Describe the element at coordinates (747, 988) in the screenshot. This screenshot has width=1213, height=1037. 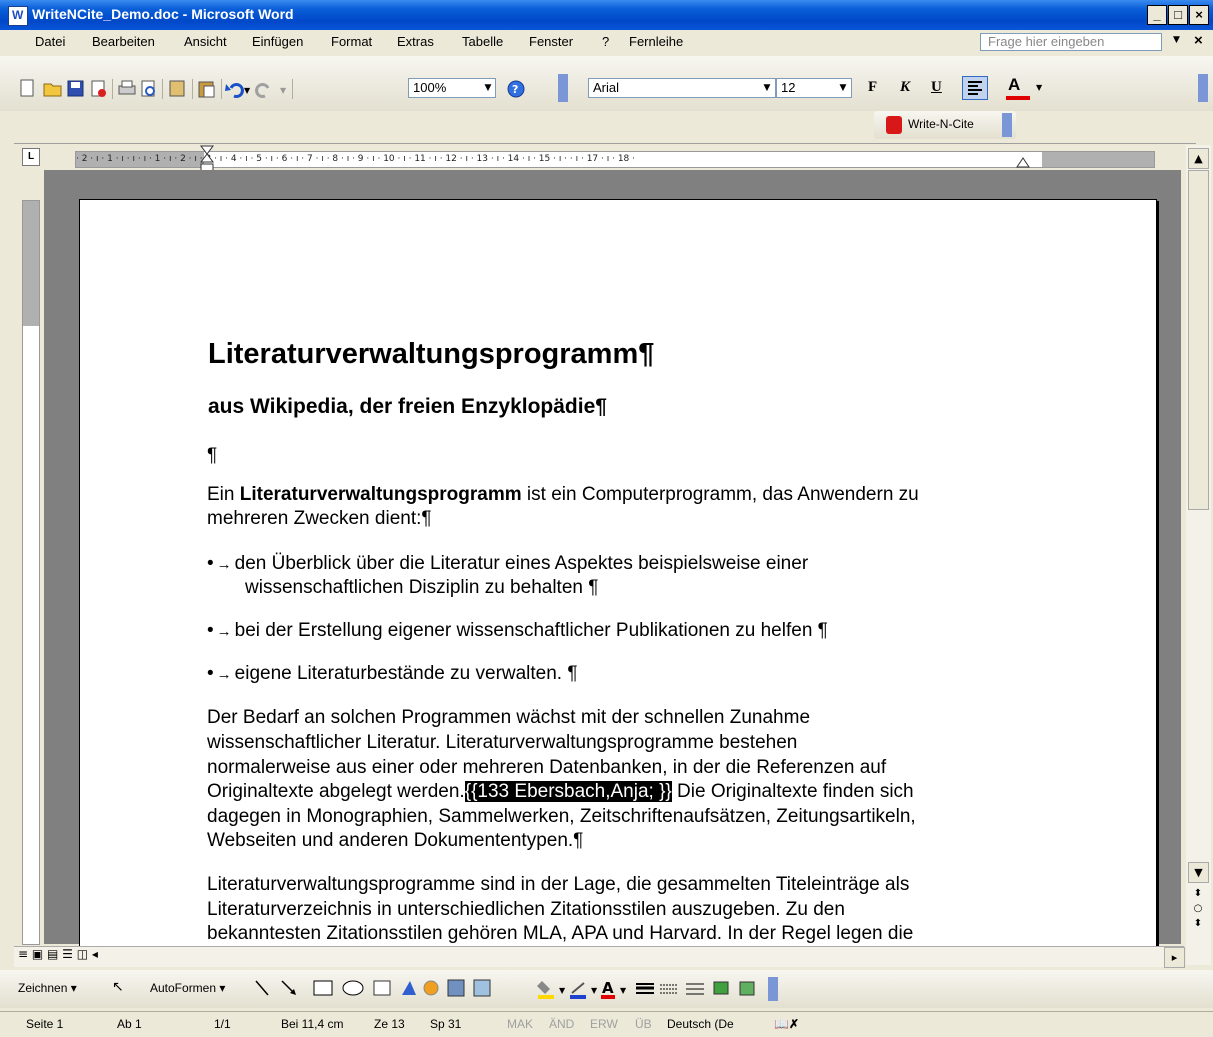
I see `3d-style-icon` at that location.